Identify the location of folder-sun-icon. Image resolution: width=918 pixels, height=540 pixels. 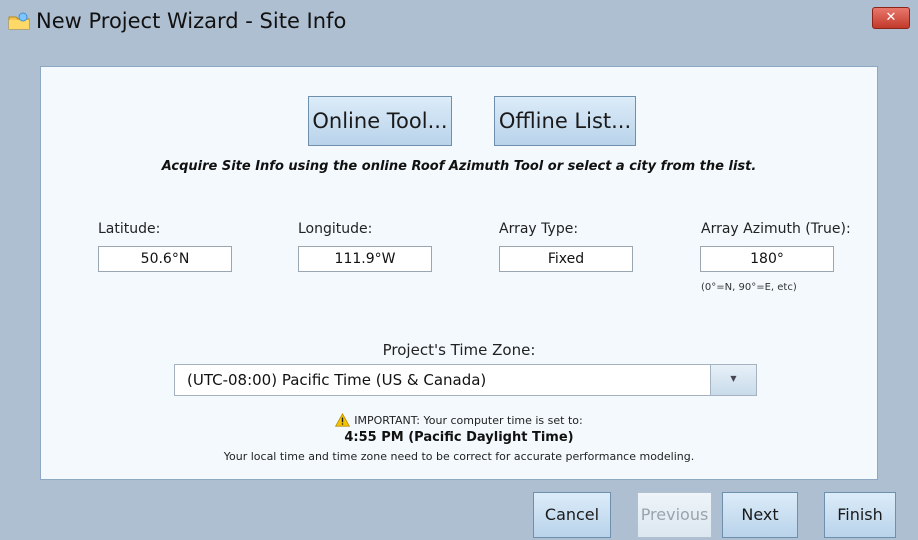
(19, 21).